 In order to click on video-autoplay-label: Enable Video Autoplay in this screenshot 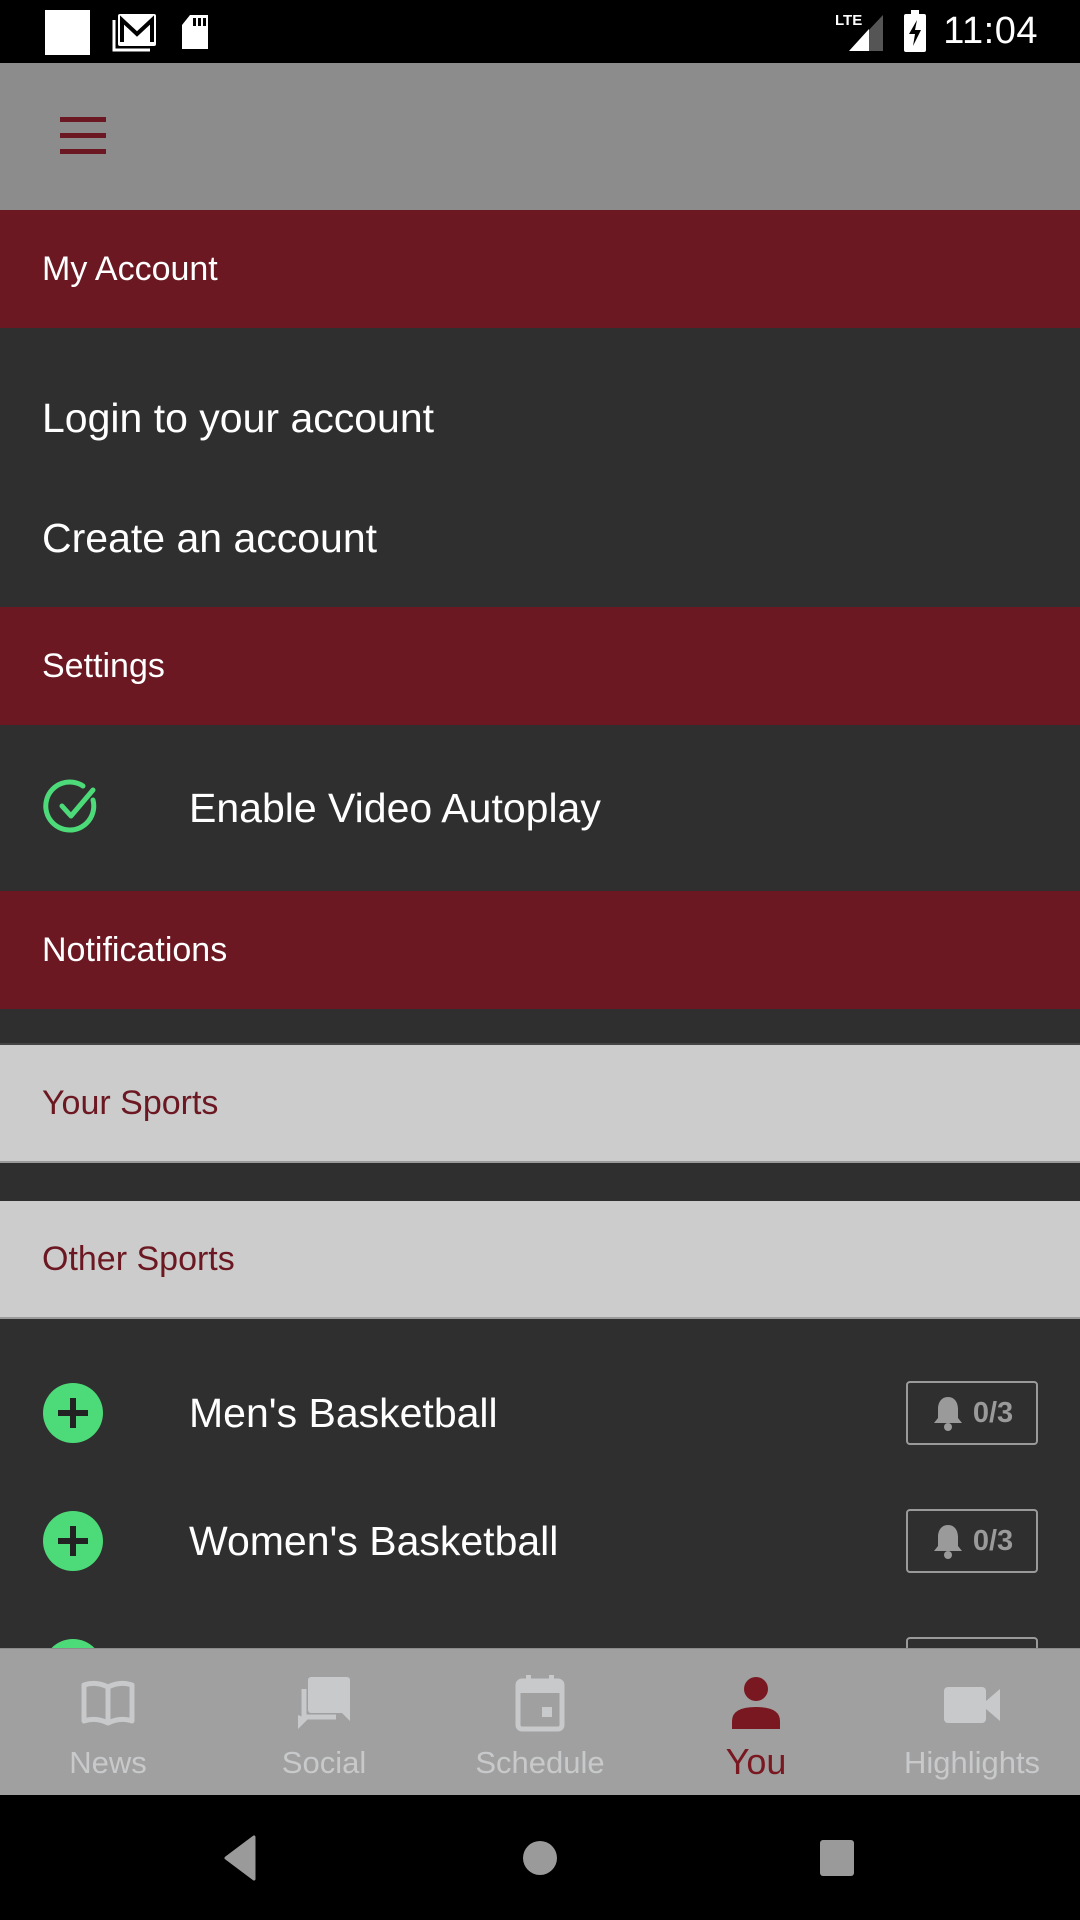, I will do `click(395, 807)`.